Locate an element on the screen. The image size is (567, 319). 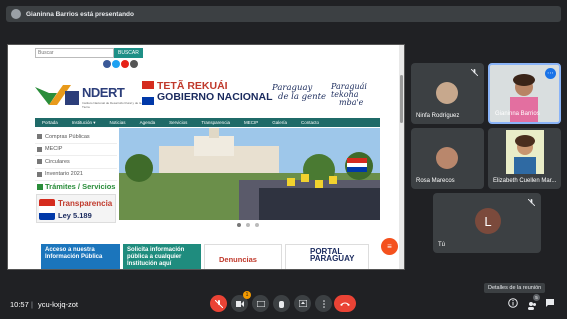
tramites-heading: Trámites / Servicios is located at coordinates (76, 186).